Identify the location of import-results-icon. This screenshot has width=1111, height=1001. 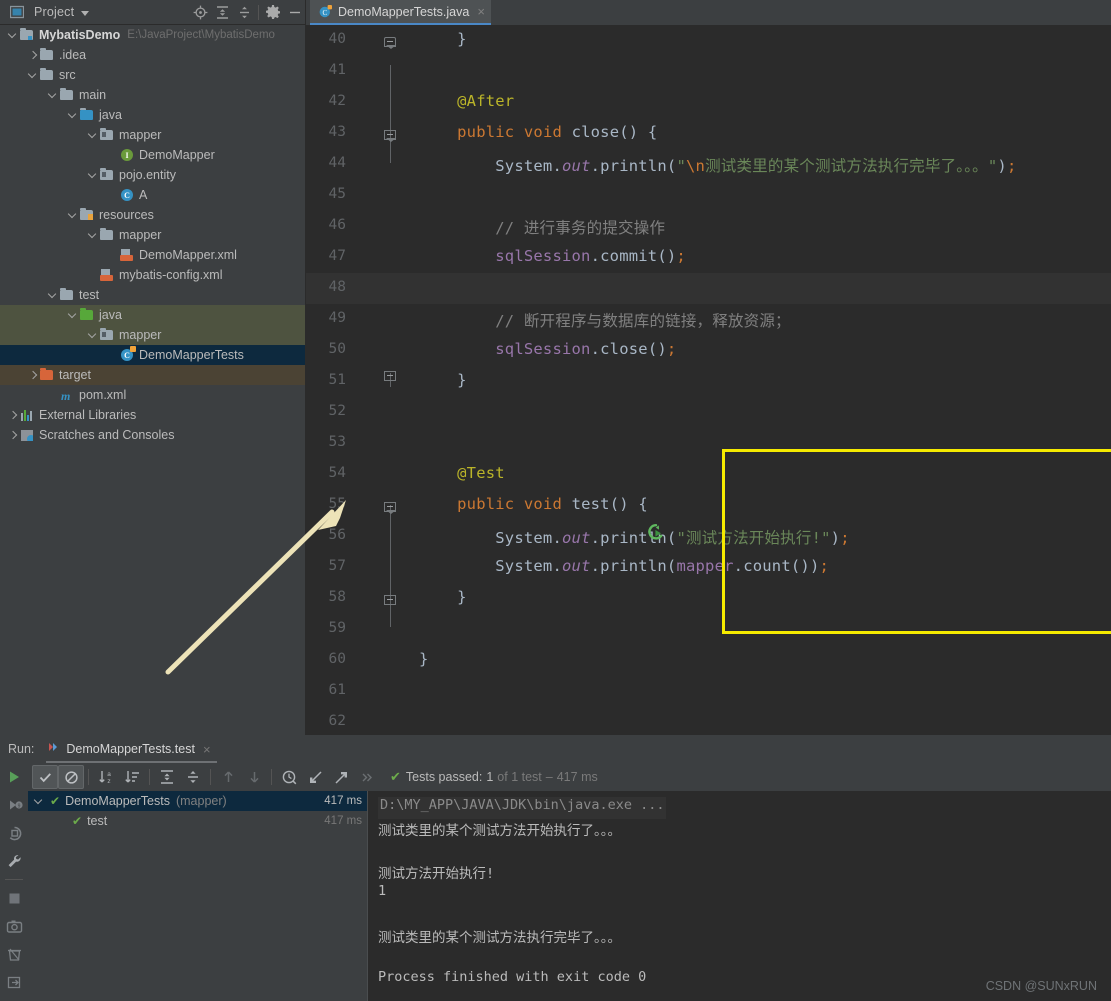
(315, 777).